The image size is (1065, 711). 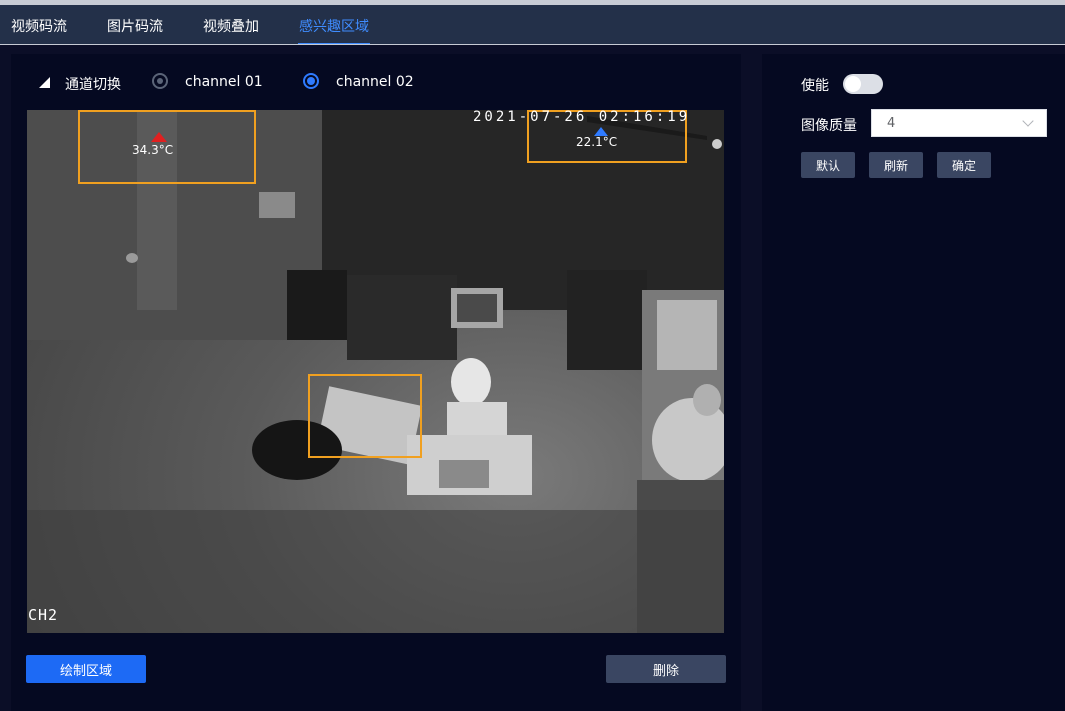 What do you see at coordinates (39, 26) in the screenshot?
I see `tab-video-stream: 视频码流` at bounding box center [39, 26].